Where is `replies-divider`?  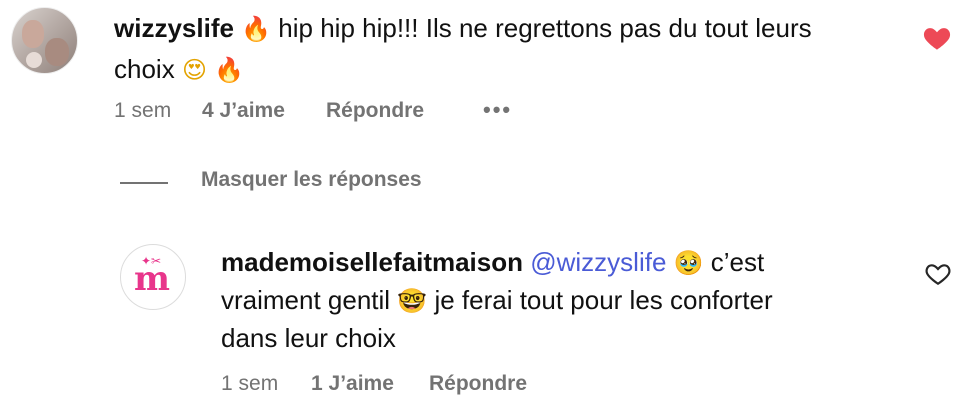
replies-divider is located at coordinates (144, 183).